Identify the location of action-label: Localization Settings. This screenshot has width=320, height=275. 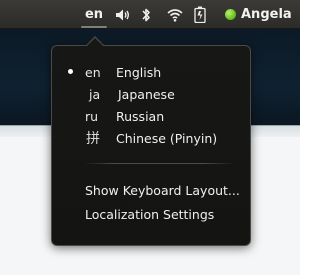
(150, 214).